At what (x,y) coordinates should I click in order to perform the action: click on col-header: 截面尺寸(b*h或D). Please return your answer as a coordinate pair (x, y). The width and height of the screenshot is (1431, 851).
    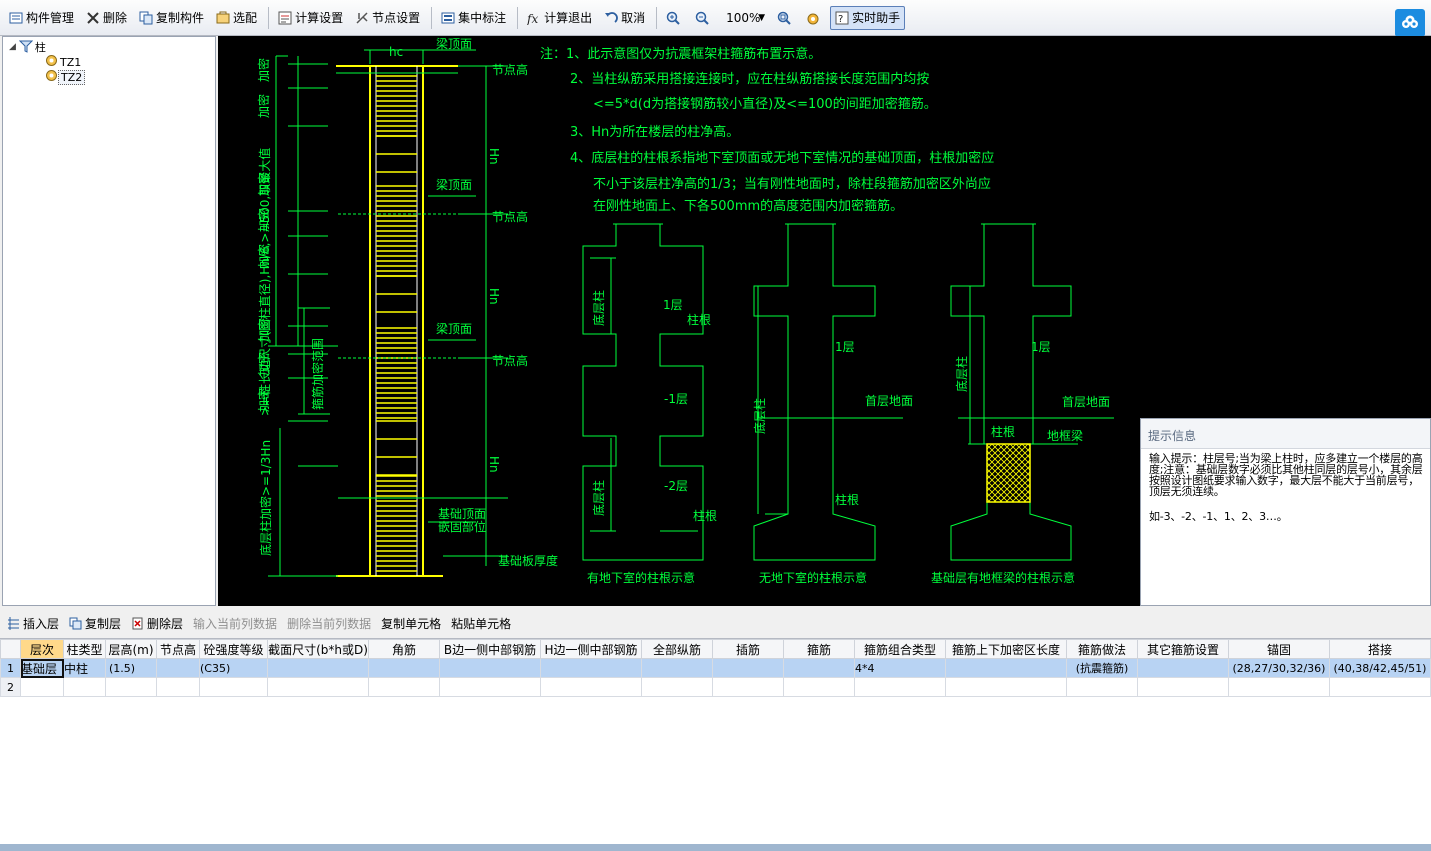
    Looking at the image, I should click on (318, 649).